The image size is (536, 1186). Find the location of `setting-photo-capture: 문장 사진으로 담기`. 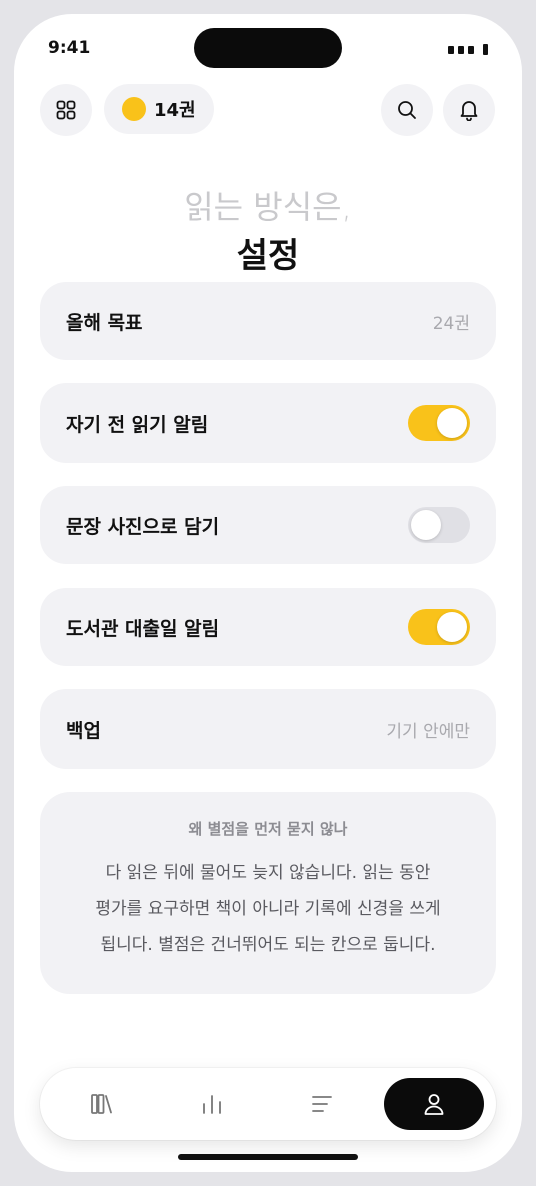

setting-photo-capture: 문장 사진으로 담기 is located at coordinates (268, 525).